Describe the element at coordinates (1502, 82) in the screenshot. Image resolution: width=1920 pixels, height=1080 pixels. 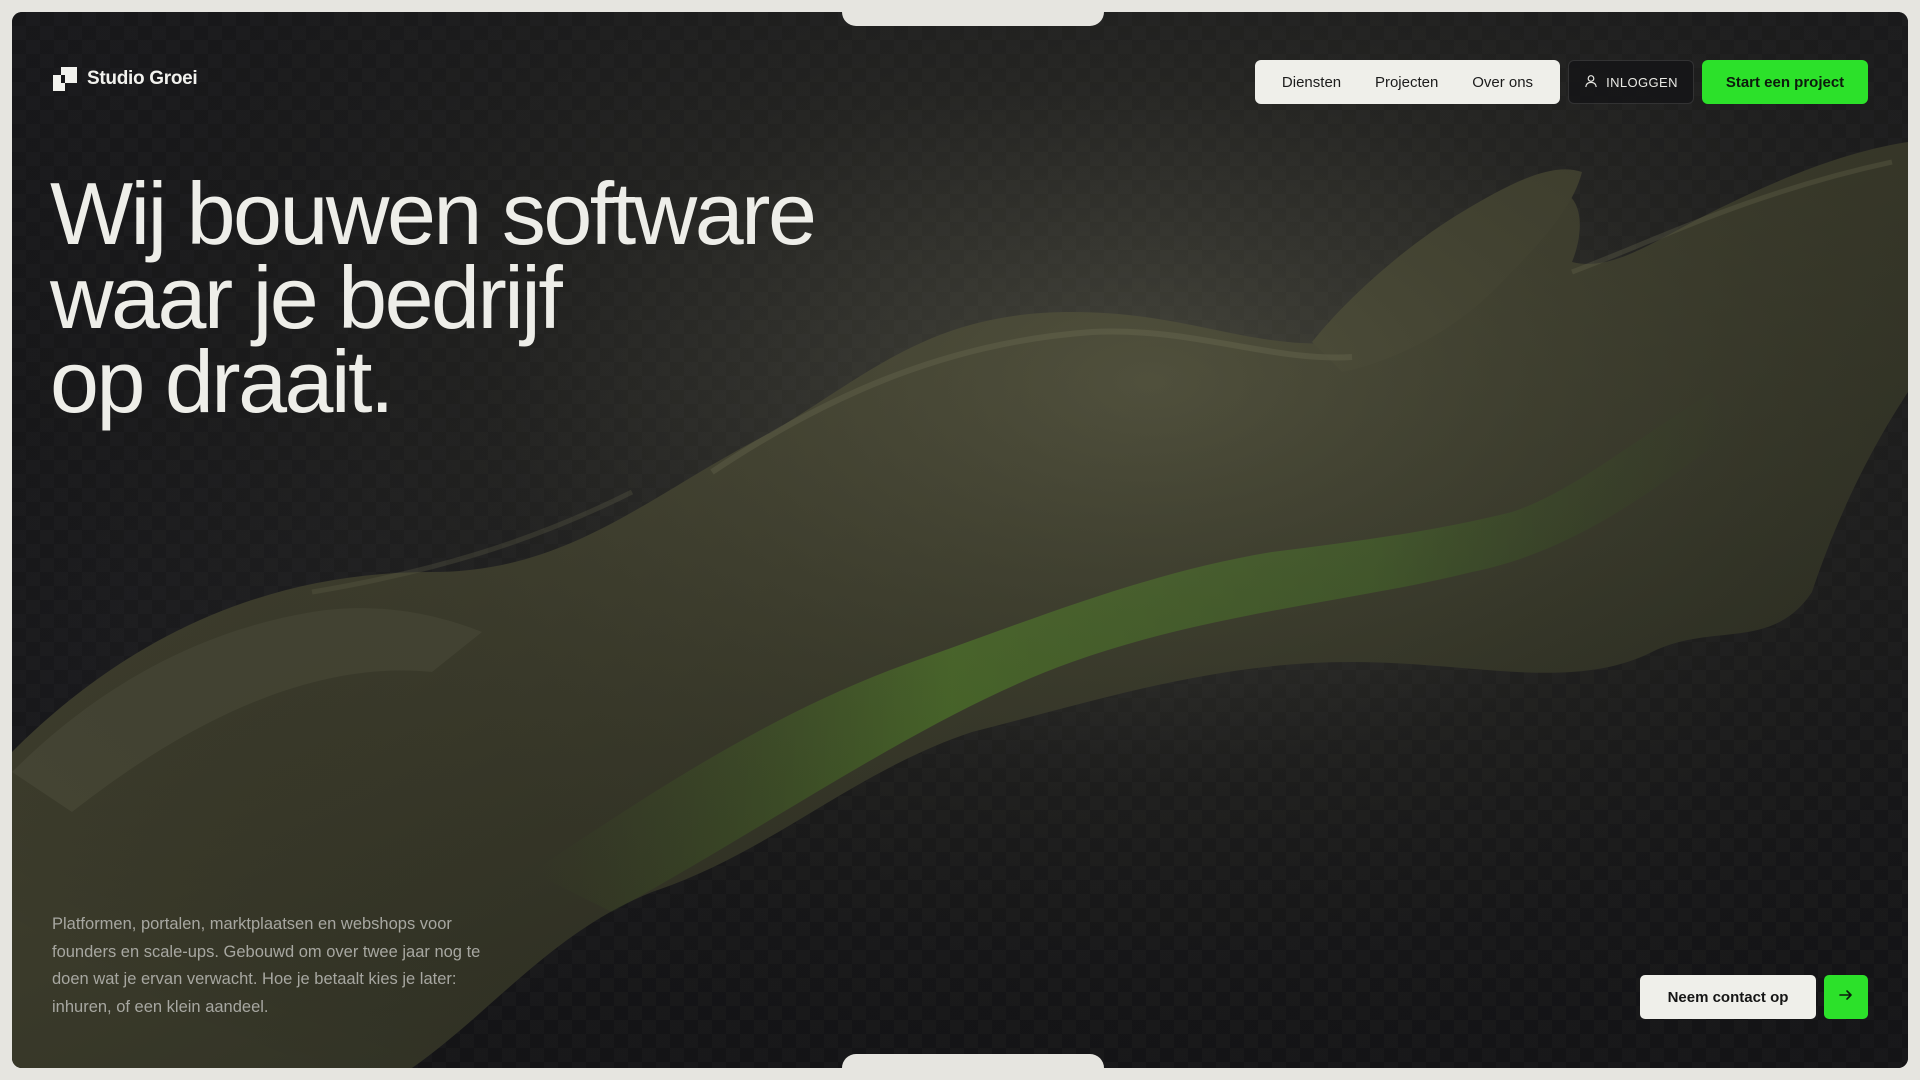
I see `nav-item-over-ons: Over ons` at that location.